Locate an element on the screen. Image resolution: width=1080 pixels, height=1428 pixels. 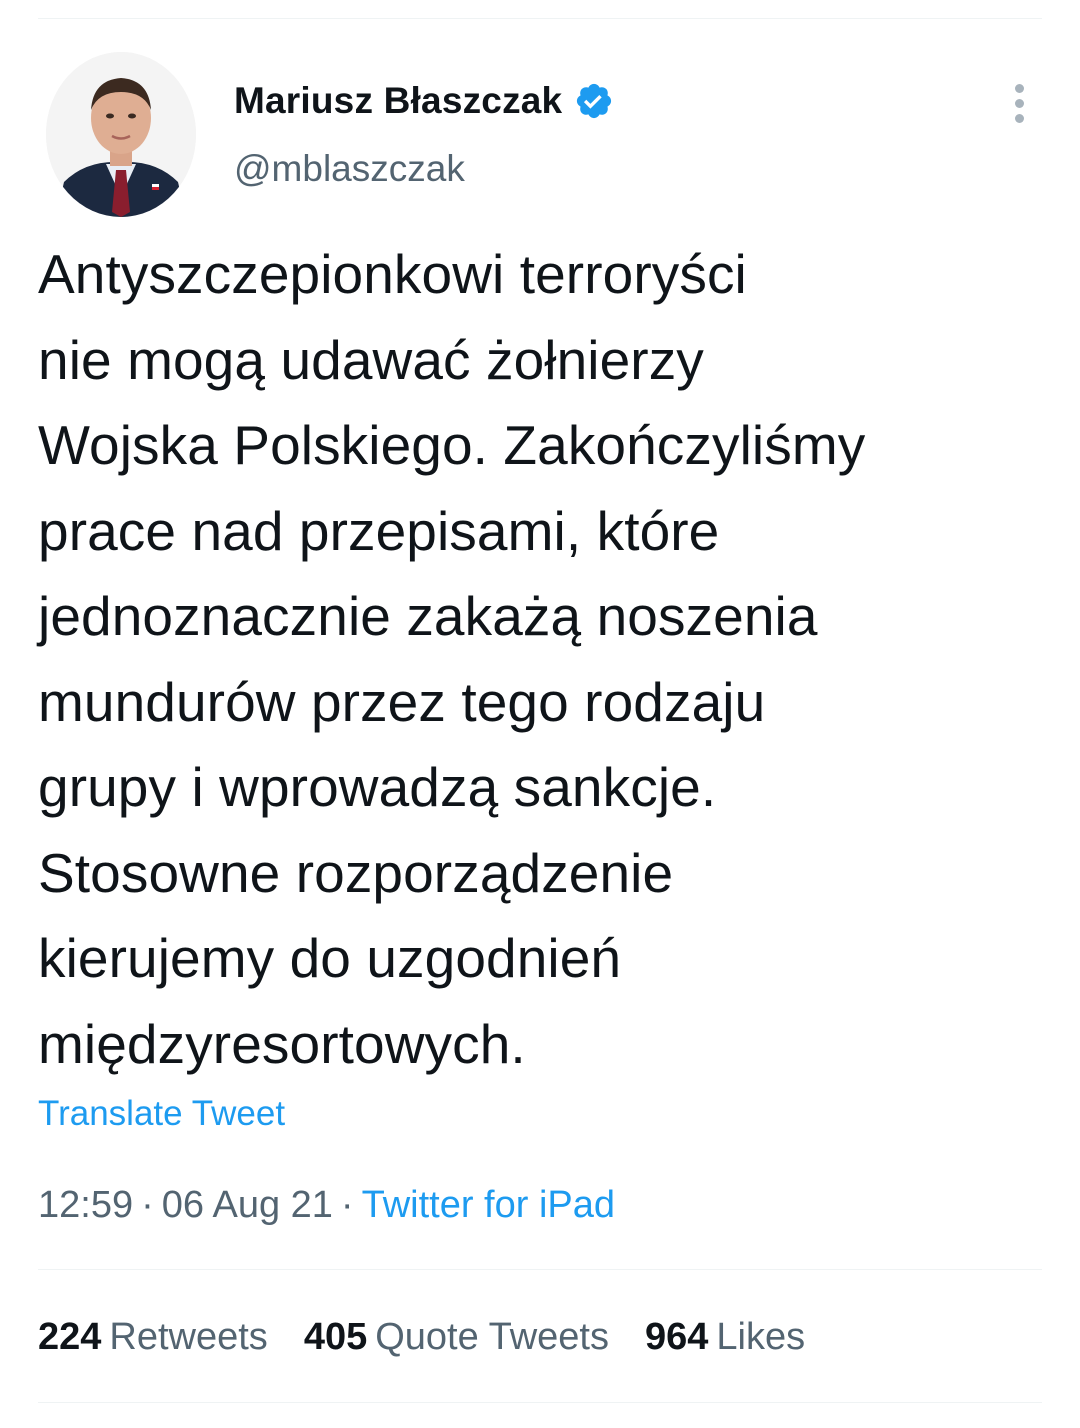
tweet-line: jednoznacznie zakażą noszenia is located at coordinates (428, 616).